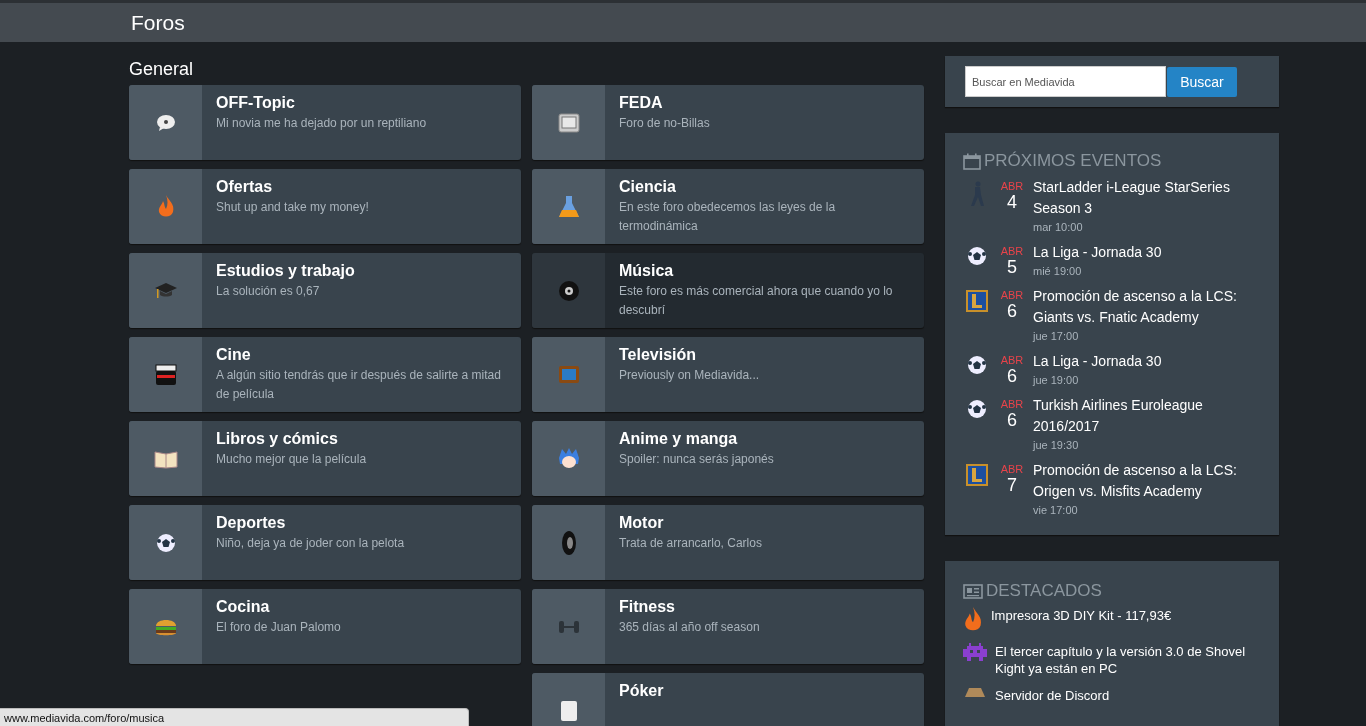 This screenshot has width=1366, height=726. What do you see at coordinates (679, 439) in the screenshot?
I see `forum-title: Anime y manga` at bounding box center [679, 439].